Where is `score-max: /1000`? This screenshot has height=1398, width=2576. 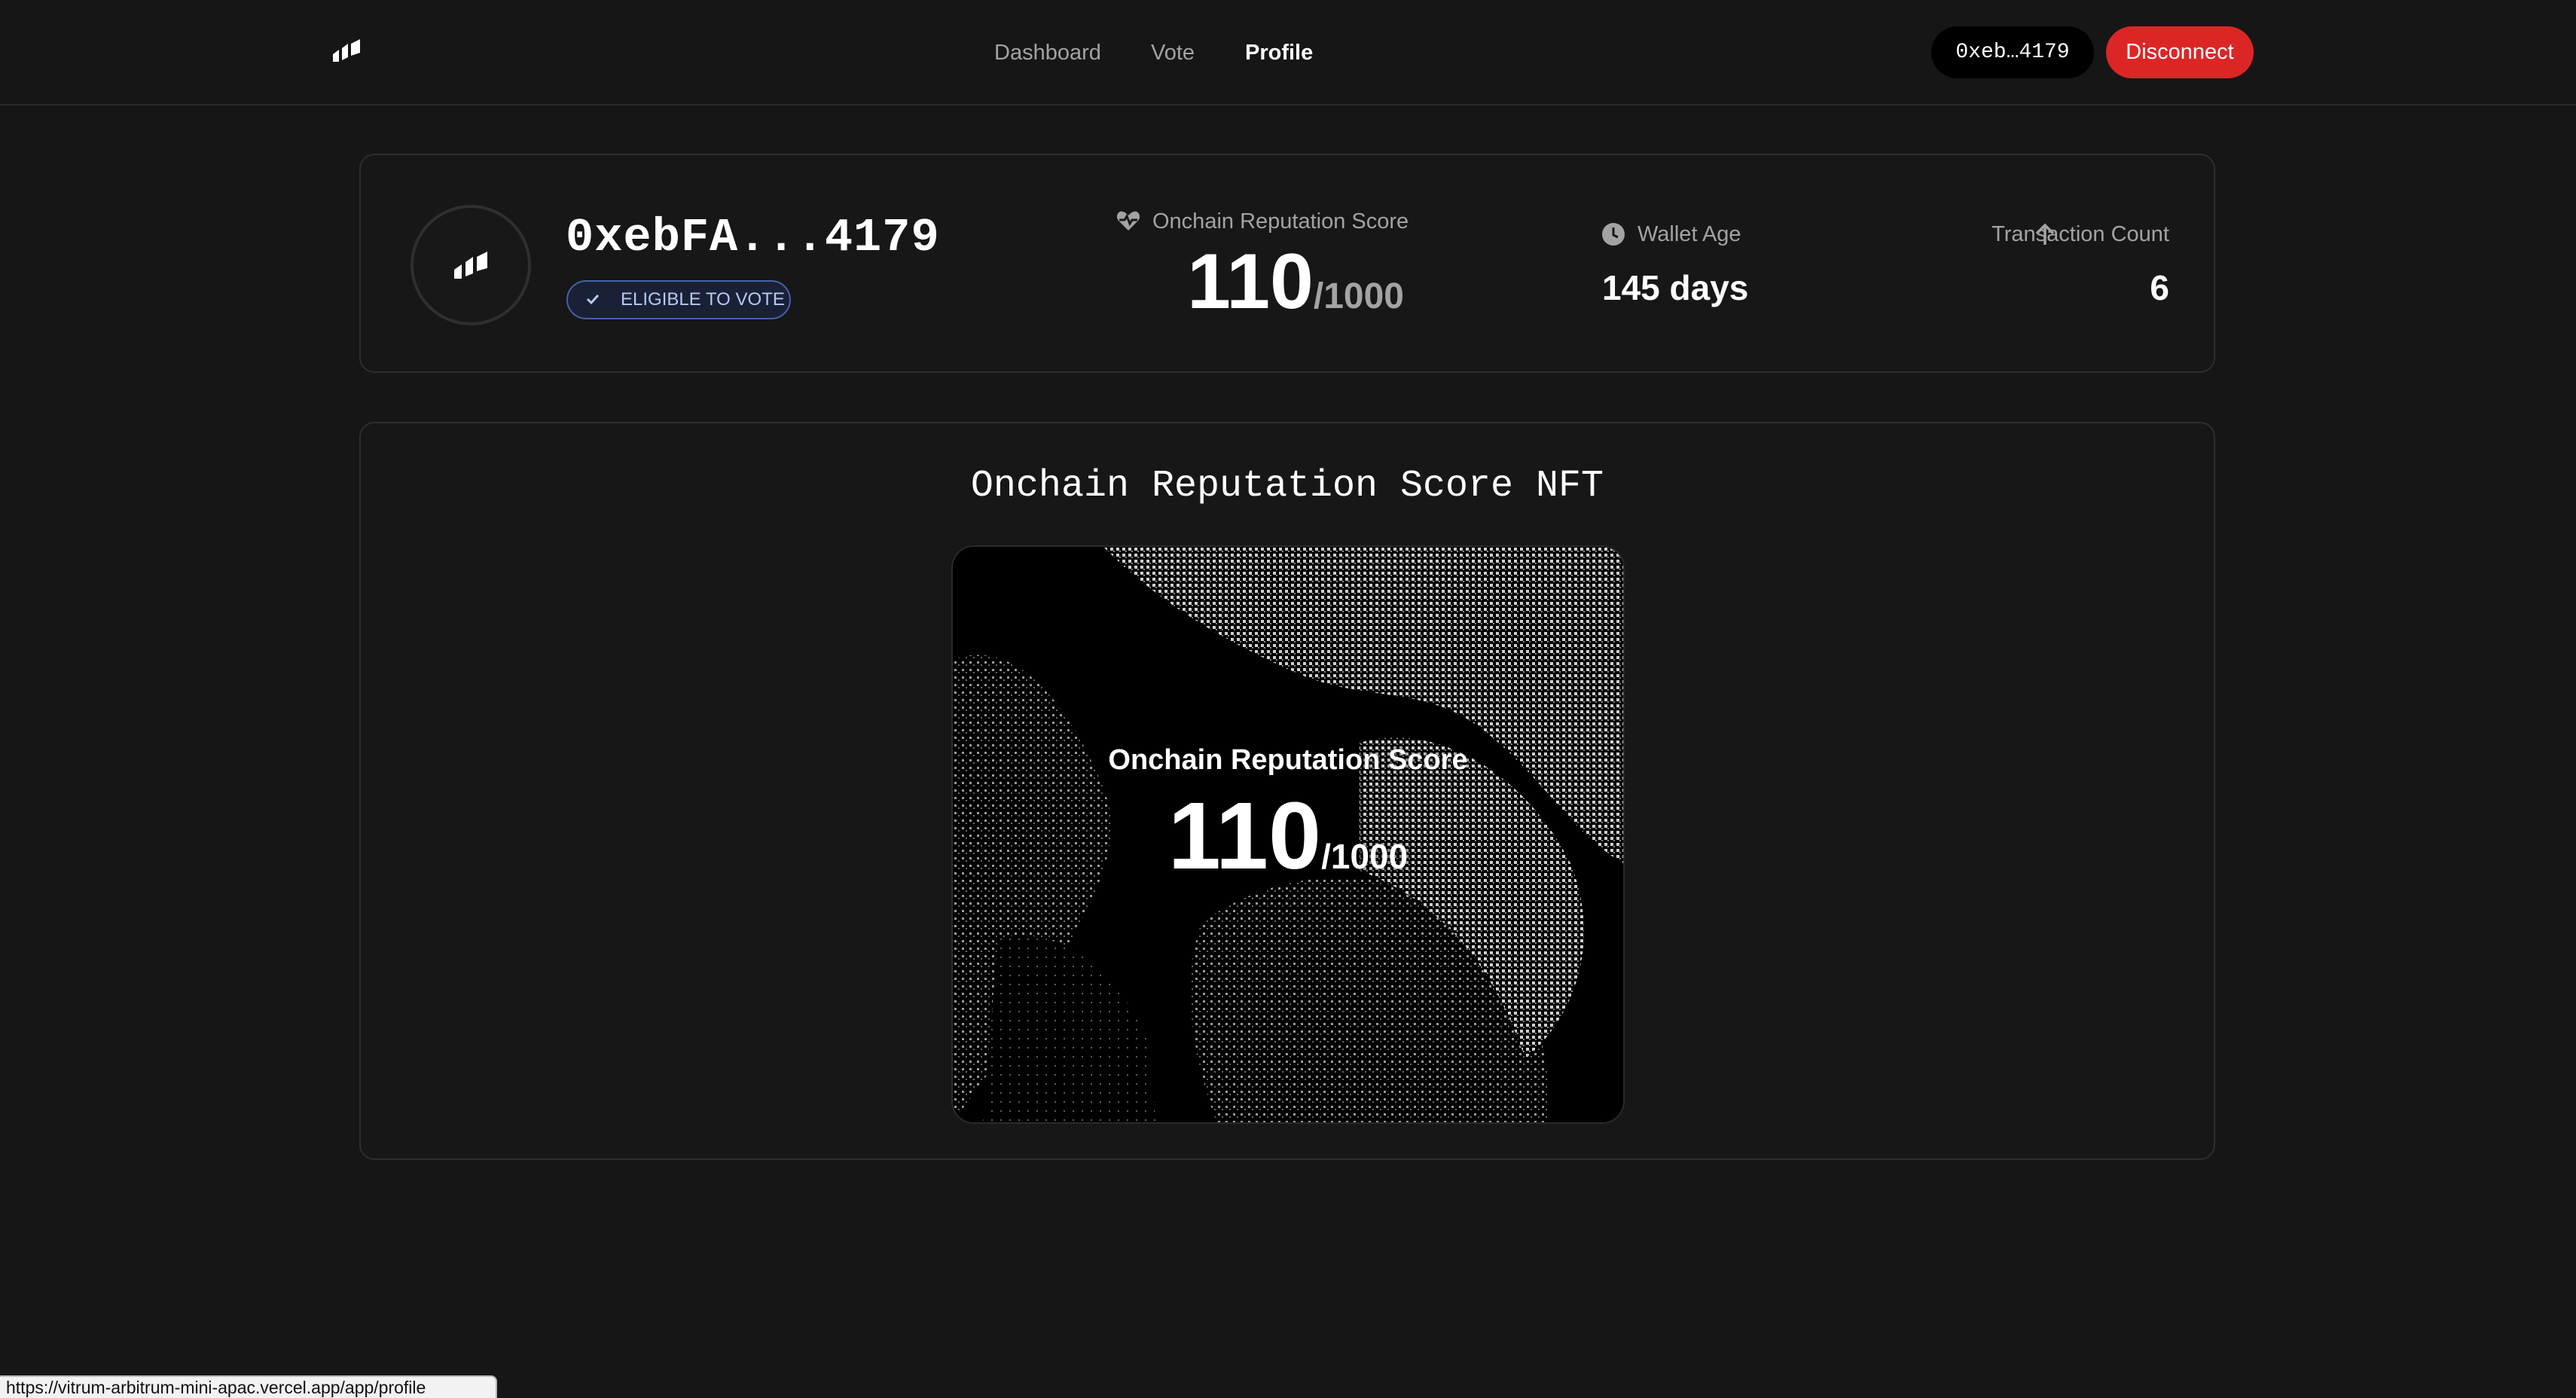 score-max: /1000 is located at coordinates (1359, 296).